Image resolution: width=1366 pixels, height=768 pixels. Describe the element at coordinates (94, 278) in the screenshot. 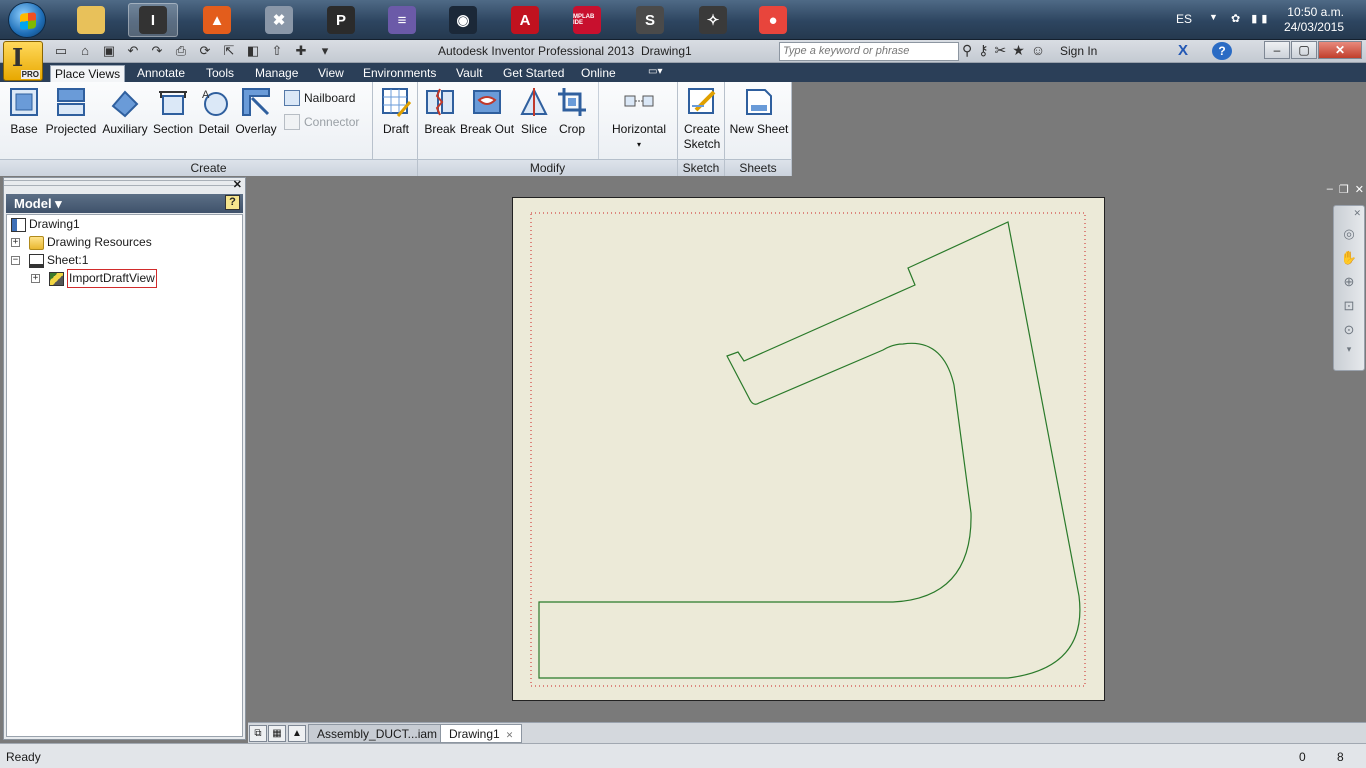

I see `tree-node-import-draft-view: + ImportDraftView` at that location.